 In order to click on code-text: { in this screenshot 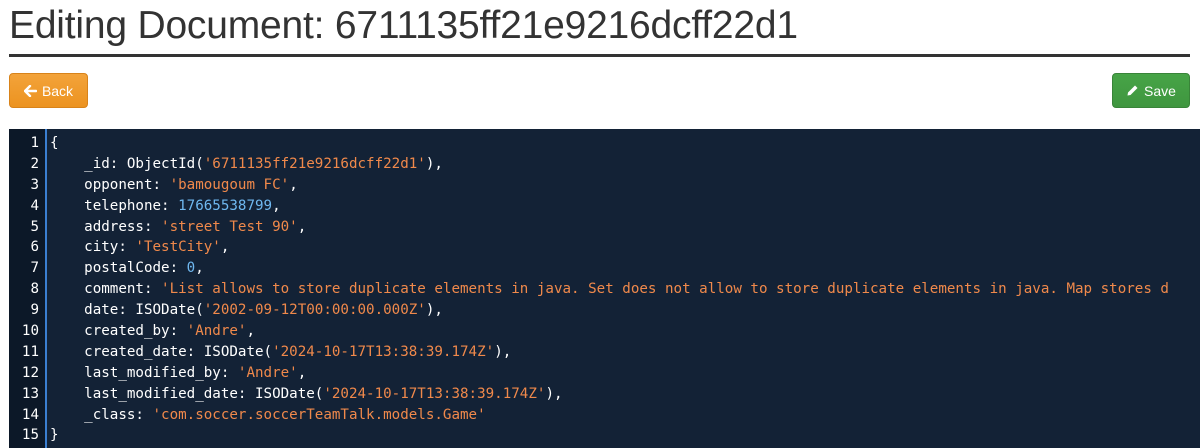, I will do `click(54, 143)`.